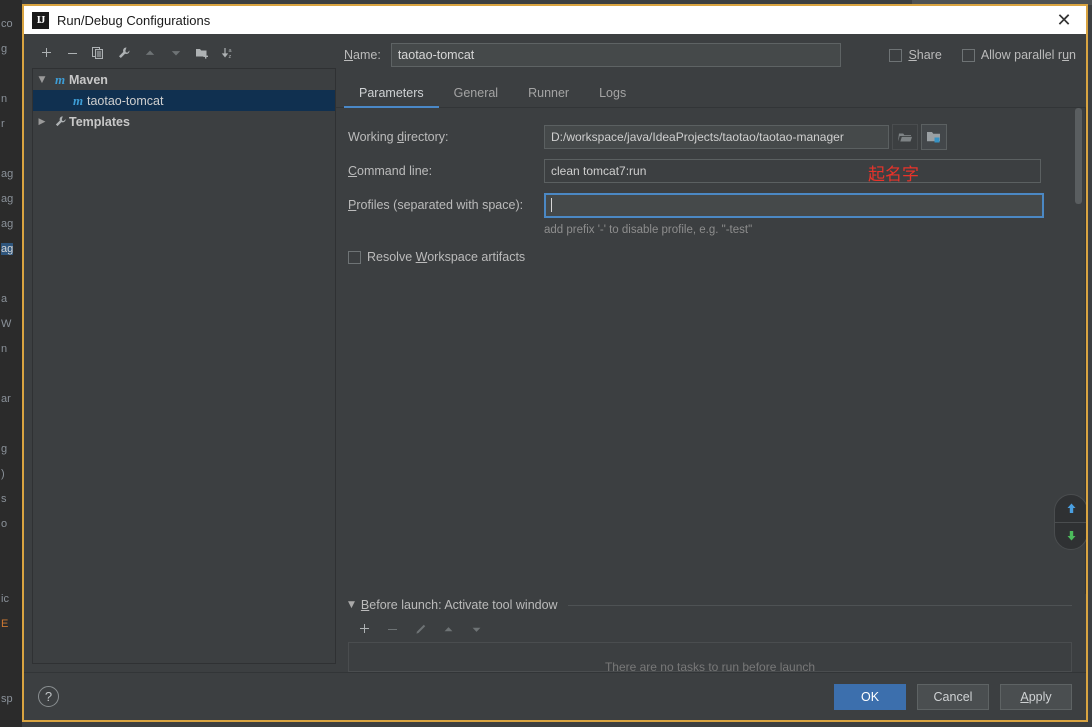 This screenshot has width=1092, height=727. What do you see at coordinates (4, 499) in the screenshot?
I see `background-text-fragment: s` at bounding box center [4, 499].